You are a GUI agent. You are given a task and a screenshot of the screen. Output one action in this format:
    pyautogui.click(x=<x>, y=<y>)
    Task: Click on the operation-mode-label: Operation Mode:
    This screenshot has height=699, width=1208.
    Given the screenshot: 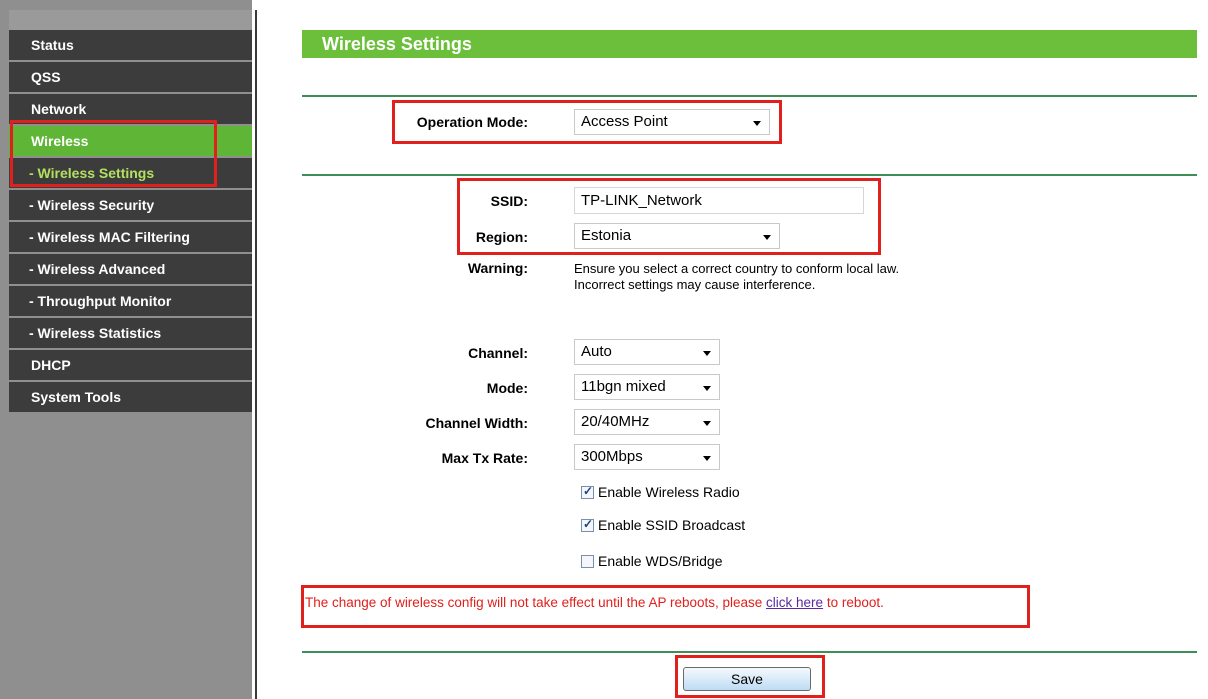 What is the action you would take?
    pyautogui.click(x=472, y=122)
    